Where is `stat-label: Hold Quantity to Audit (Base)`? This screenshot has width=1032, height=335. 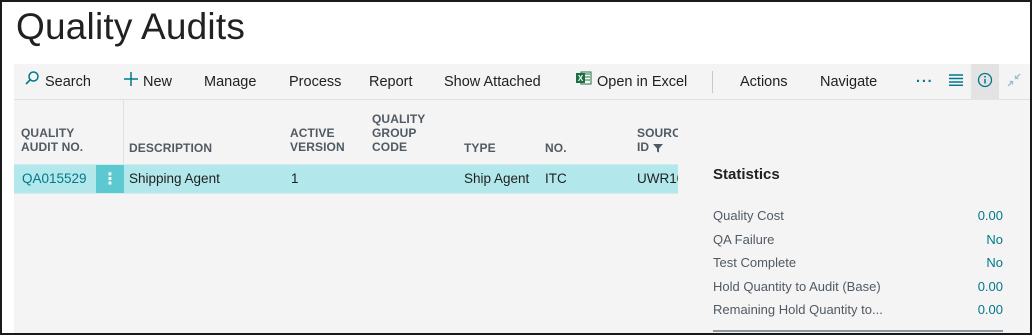
stat-label: Hold Quantity to Audit (Base) is located at coordinates (797, 286).